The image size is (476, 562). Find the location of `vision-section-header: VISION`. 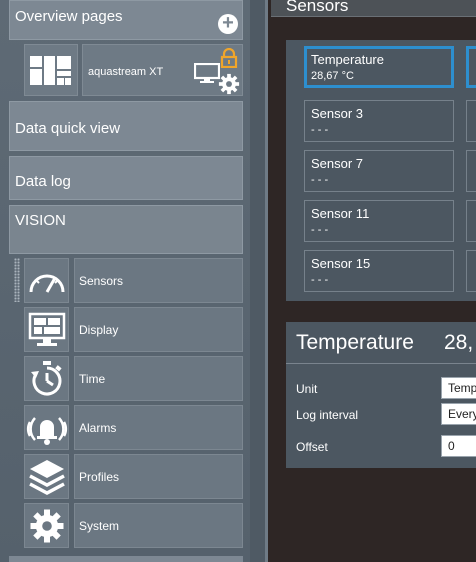

vision-section-header: VISION is located at coordinates (126, 229).